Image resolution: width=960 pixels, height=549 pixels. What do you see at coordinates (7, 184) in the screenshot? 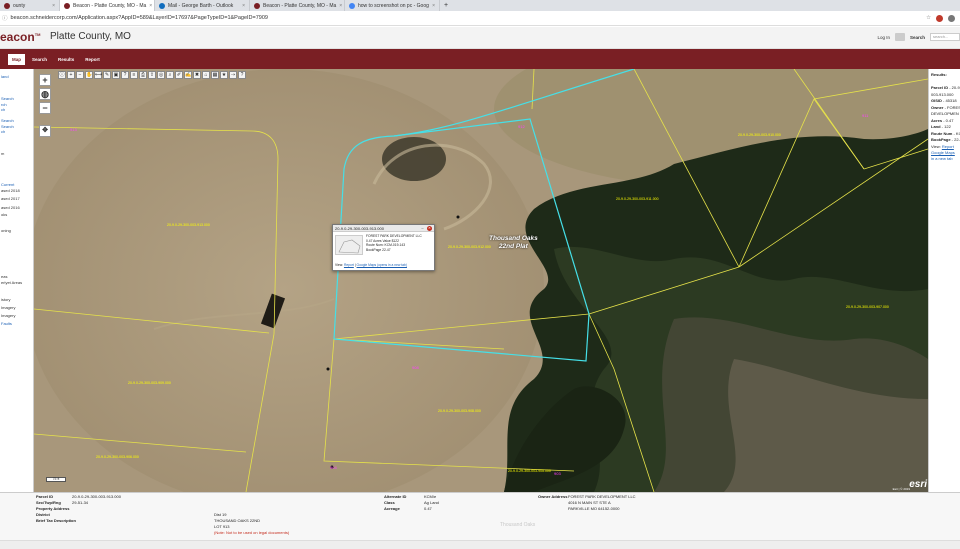
I see `left-panel-item: Current` at bounding box center [7, 184].